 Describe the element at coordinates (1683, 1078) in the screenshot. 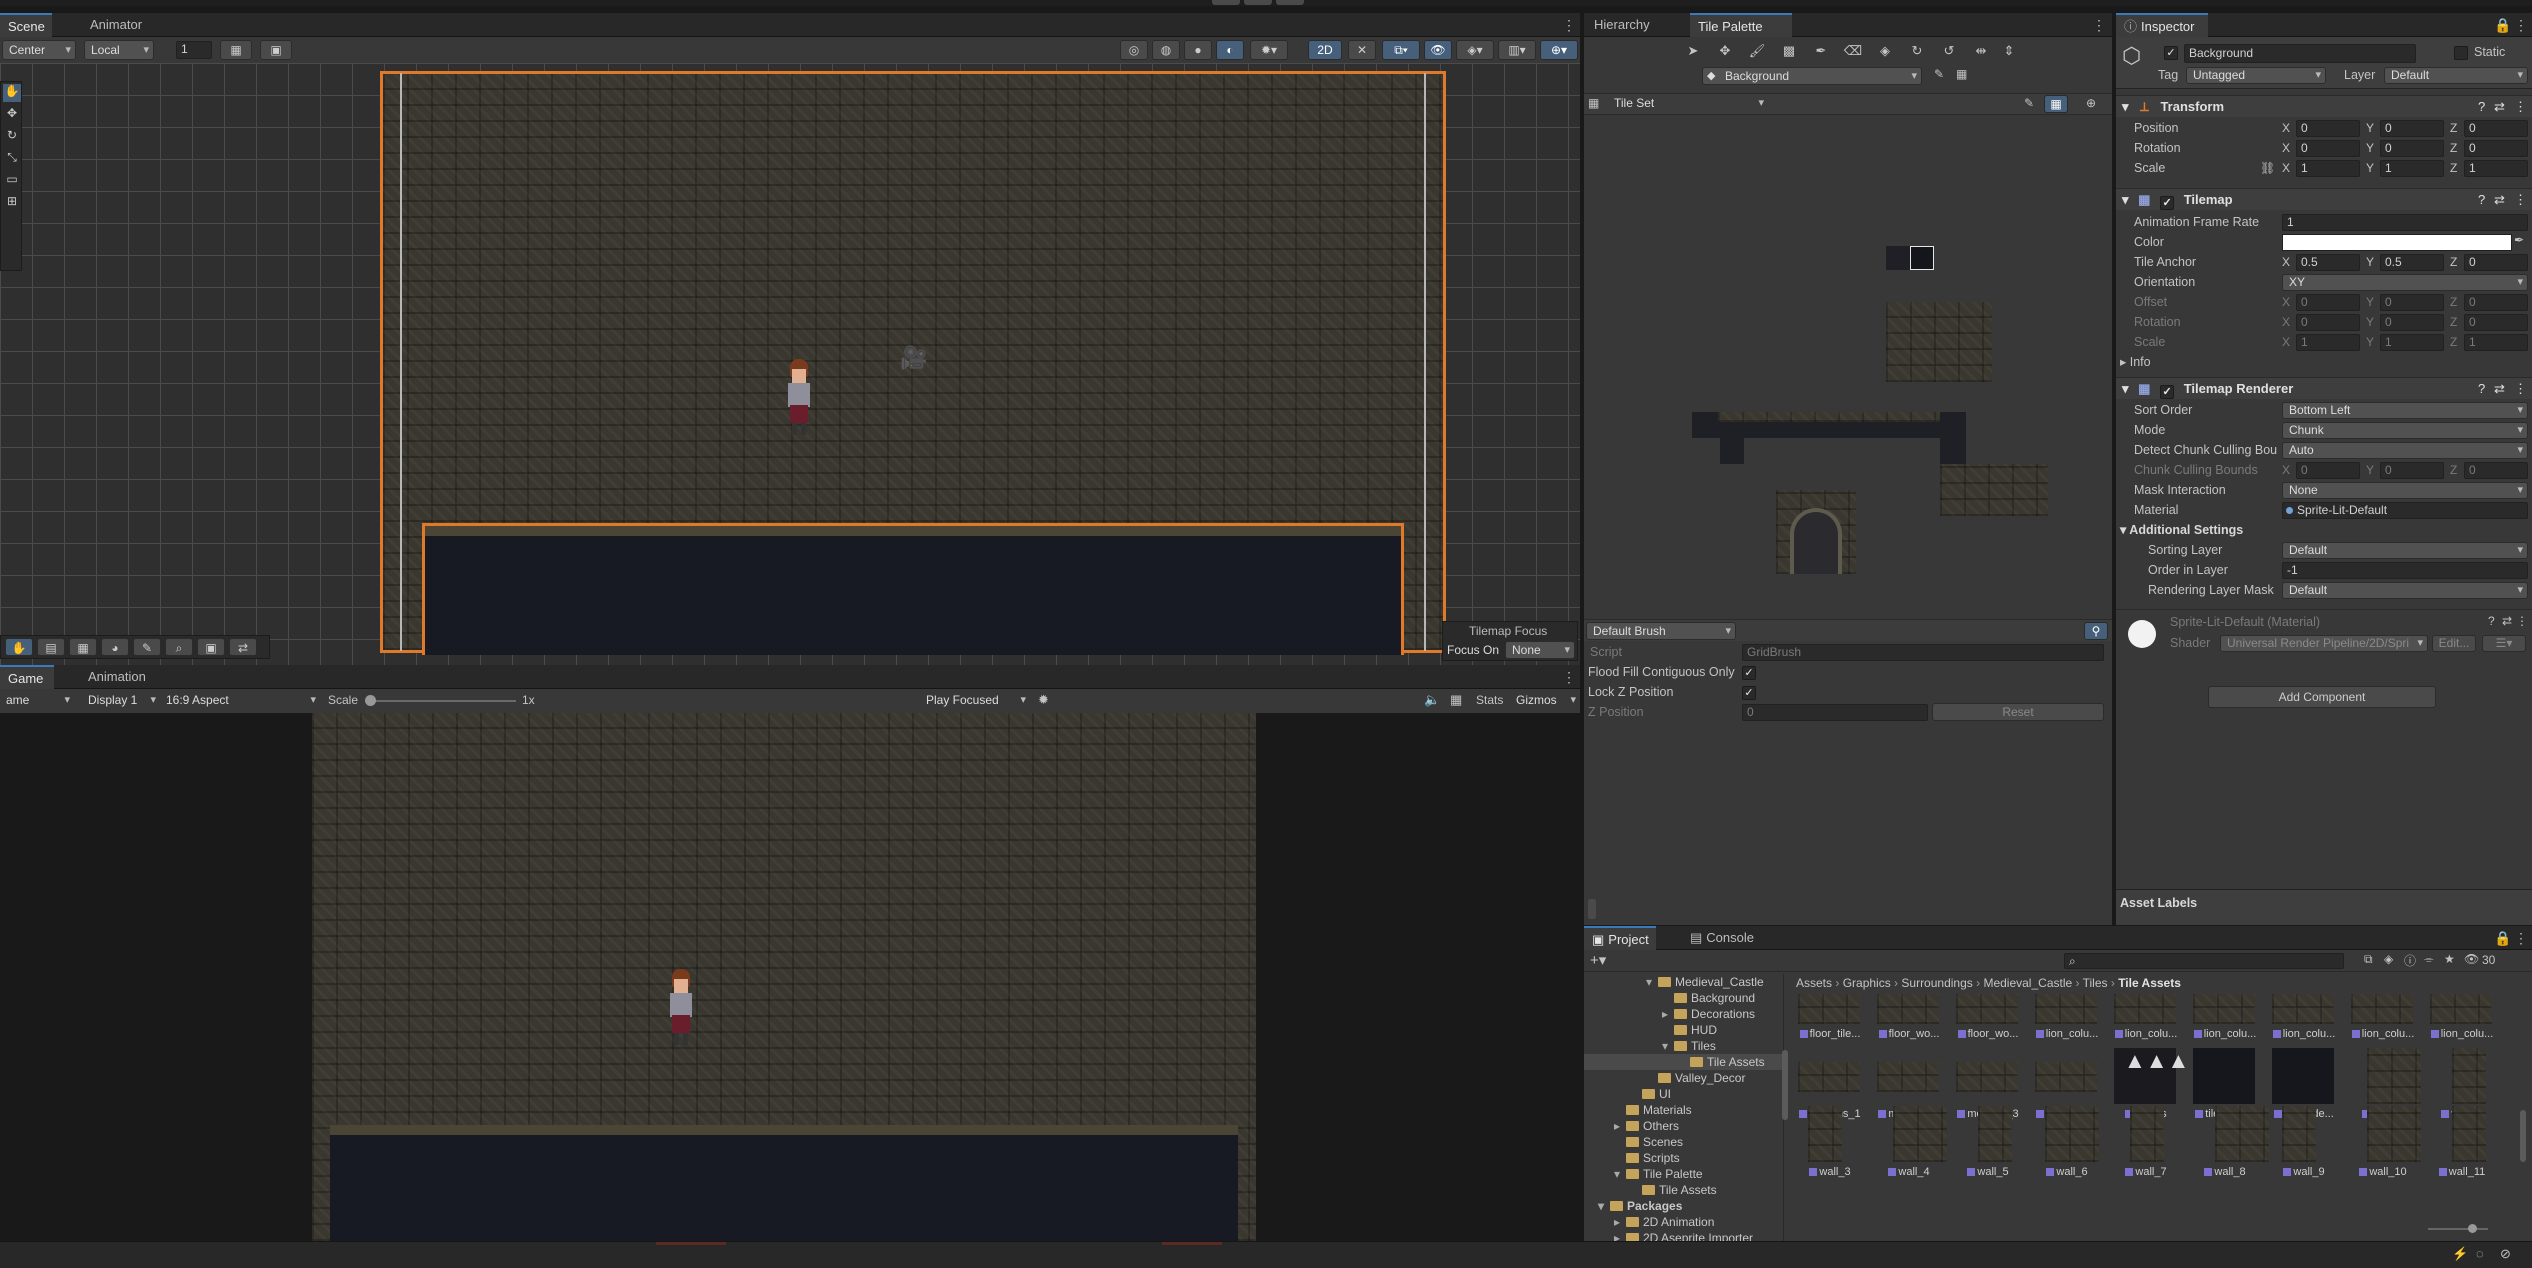

I see `tree-item: Valley_Decor` at that location.